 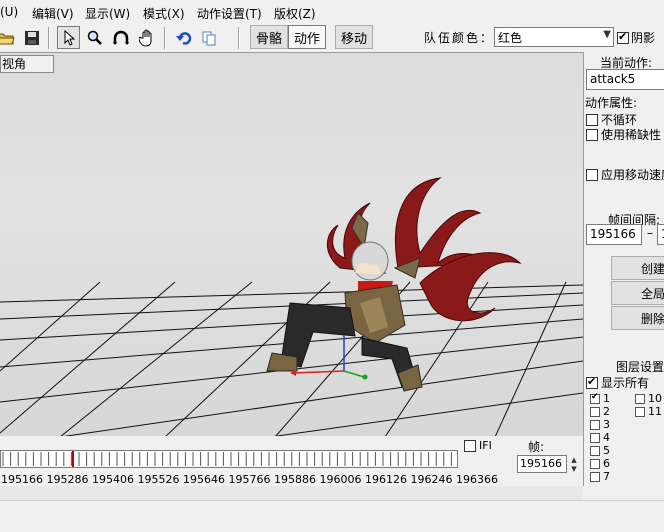 What do you see at coordinates (107, 13) in the screenshot?
I see `menu-item-view: 显示(W)` at bounding box center [107, 13].